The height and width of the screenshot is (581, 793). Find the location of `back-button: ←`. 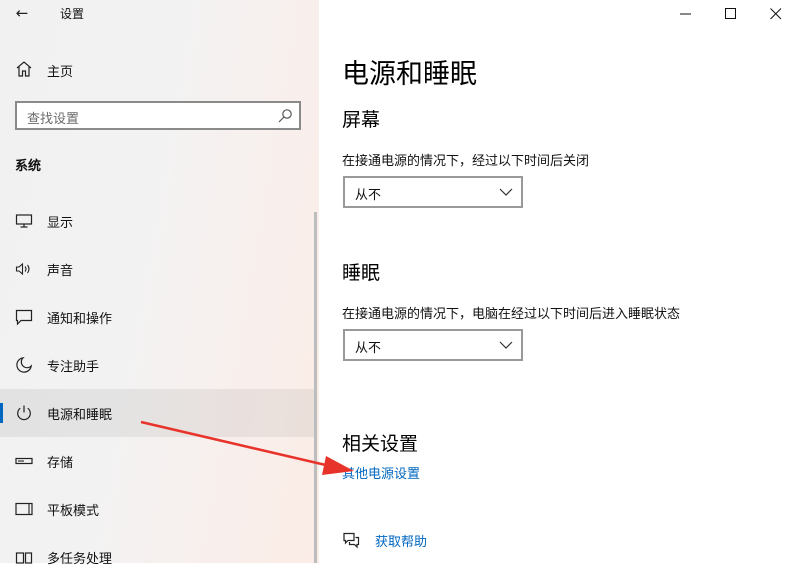

back-button: ← is located at coordinates (22, 13).